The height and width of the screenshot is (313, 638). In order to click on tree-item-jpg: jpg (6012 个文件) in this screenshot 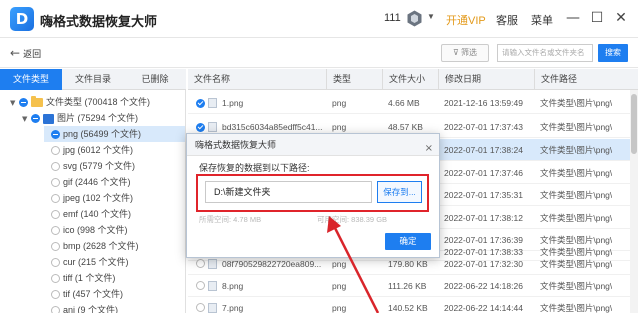, I will do `click(91, 150)`.